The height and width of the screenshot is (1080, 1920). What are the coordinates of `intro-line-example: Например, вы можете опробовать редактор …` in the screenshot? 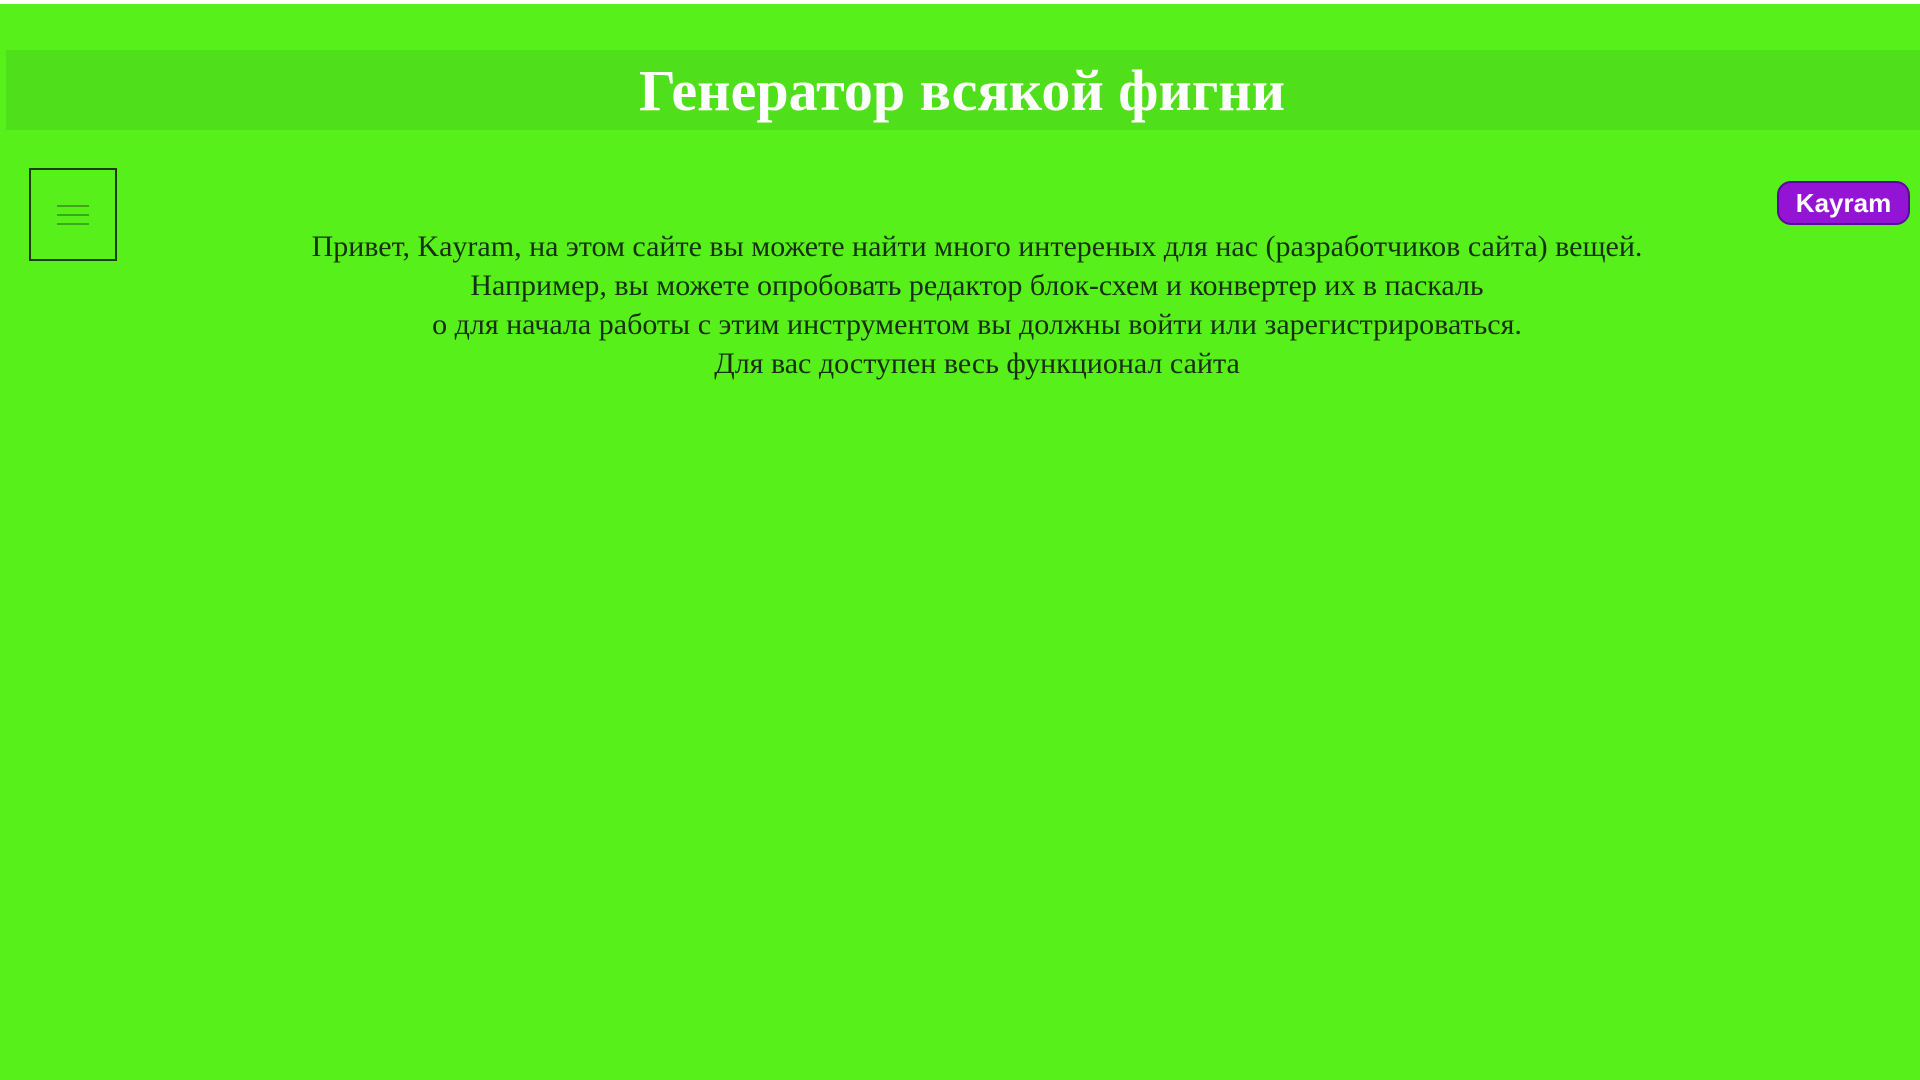 It's located at (977, 285).